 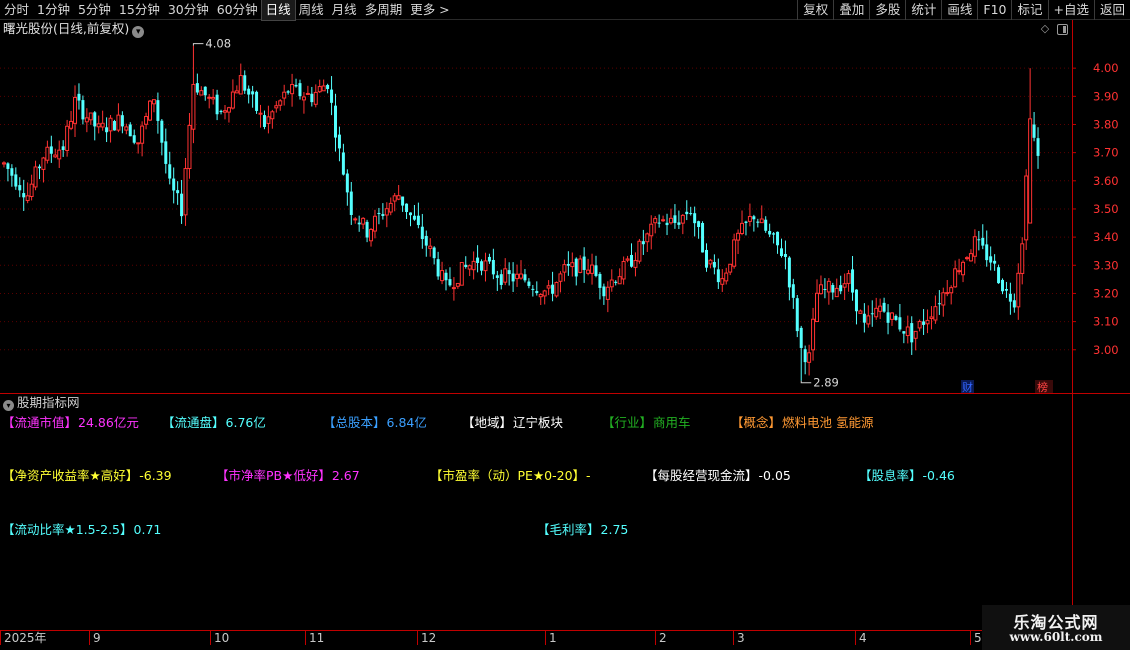 I want to click on tab-period-more: 更多 >, so click(x=429, y=10).